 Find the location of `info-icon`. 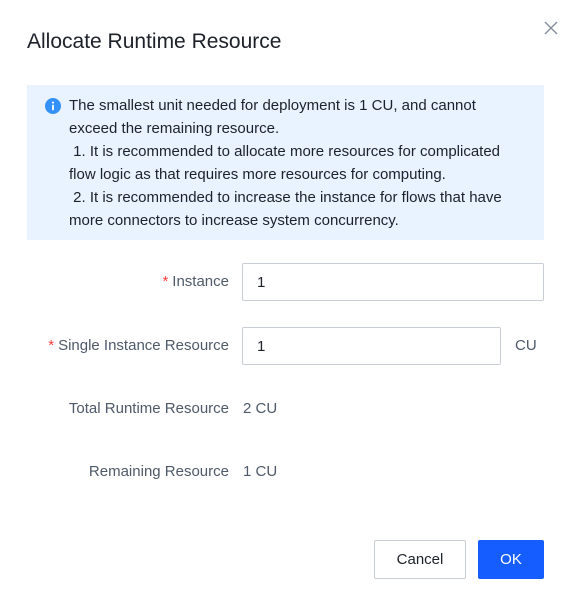

info-icon is located at coordinates (53, 106).